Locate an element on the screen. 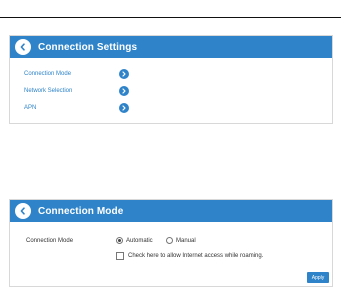 The image size is (341, 287). connection-mode-header: Connection Mode is located at coordinates (171, 211).